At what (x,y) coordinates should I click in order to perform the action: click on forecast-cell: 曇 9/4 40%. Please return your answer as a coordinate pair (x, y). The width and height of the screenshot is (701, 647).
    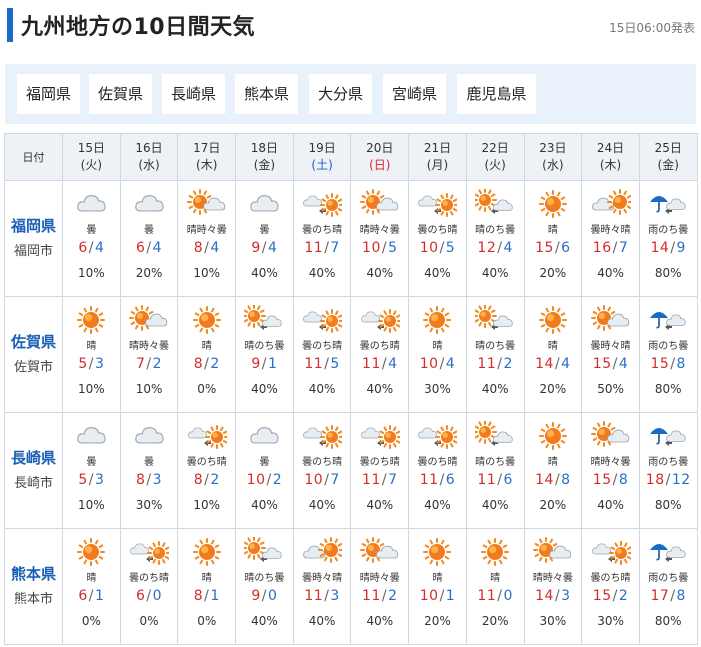
    Looking at the image, I should click on (264, 238).